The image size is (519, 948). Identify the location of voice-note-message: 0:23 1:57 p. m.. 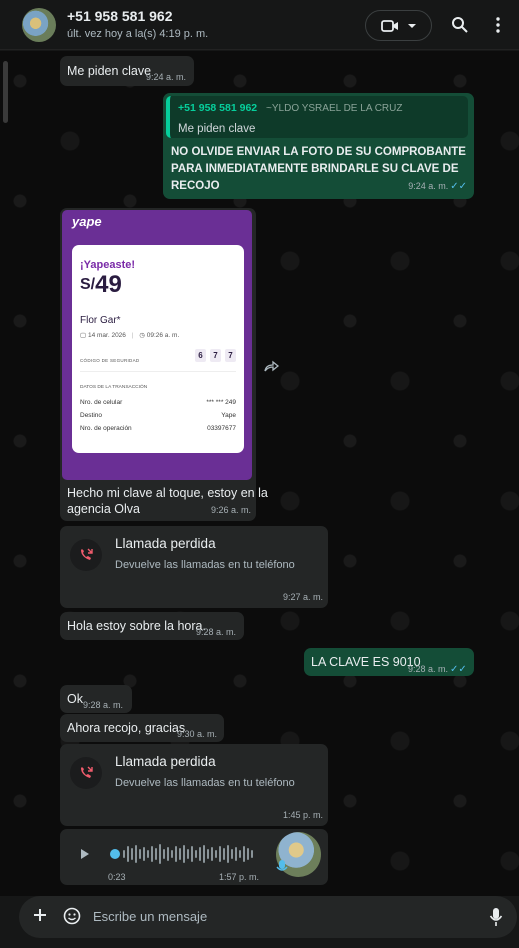
(194, 857).